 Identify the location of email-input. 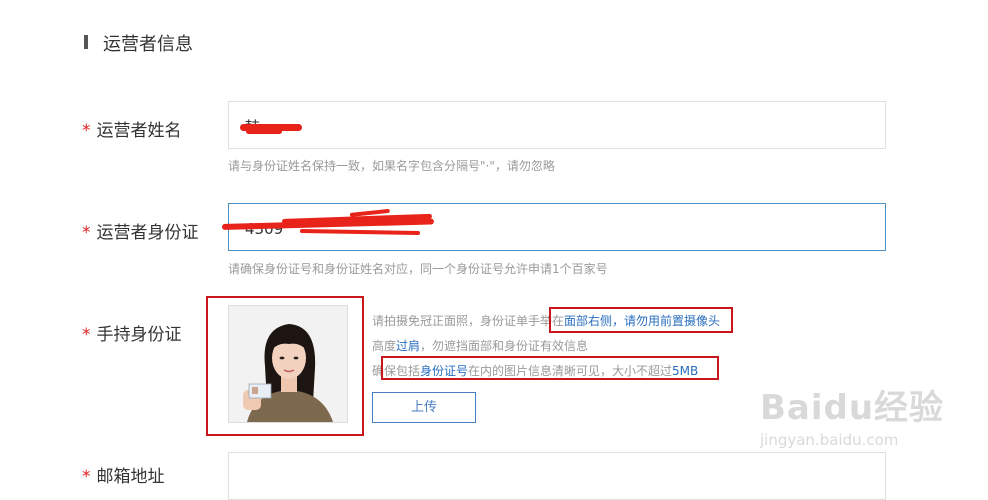
(557, 476).